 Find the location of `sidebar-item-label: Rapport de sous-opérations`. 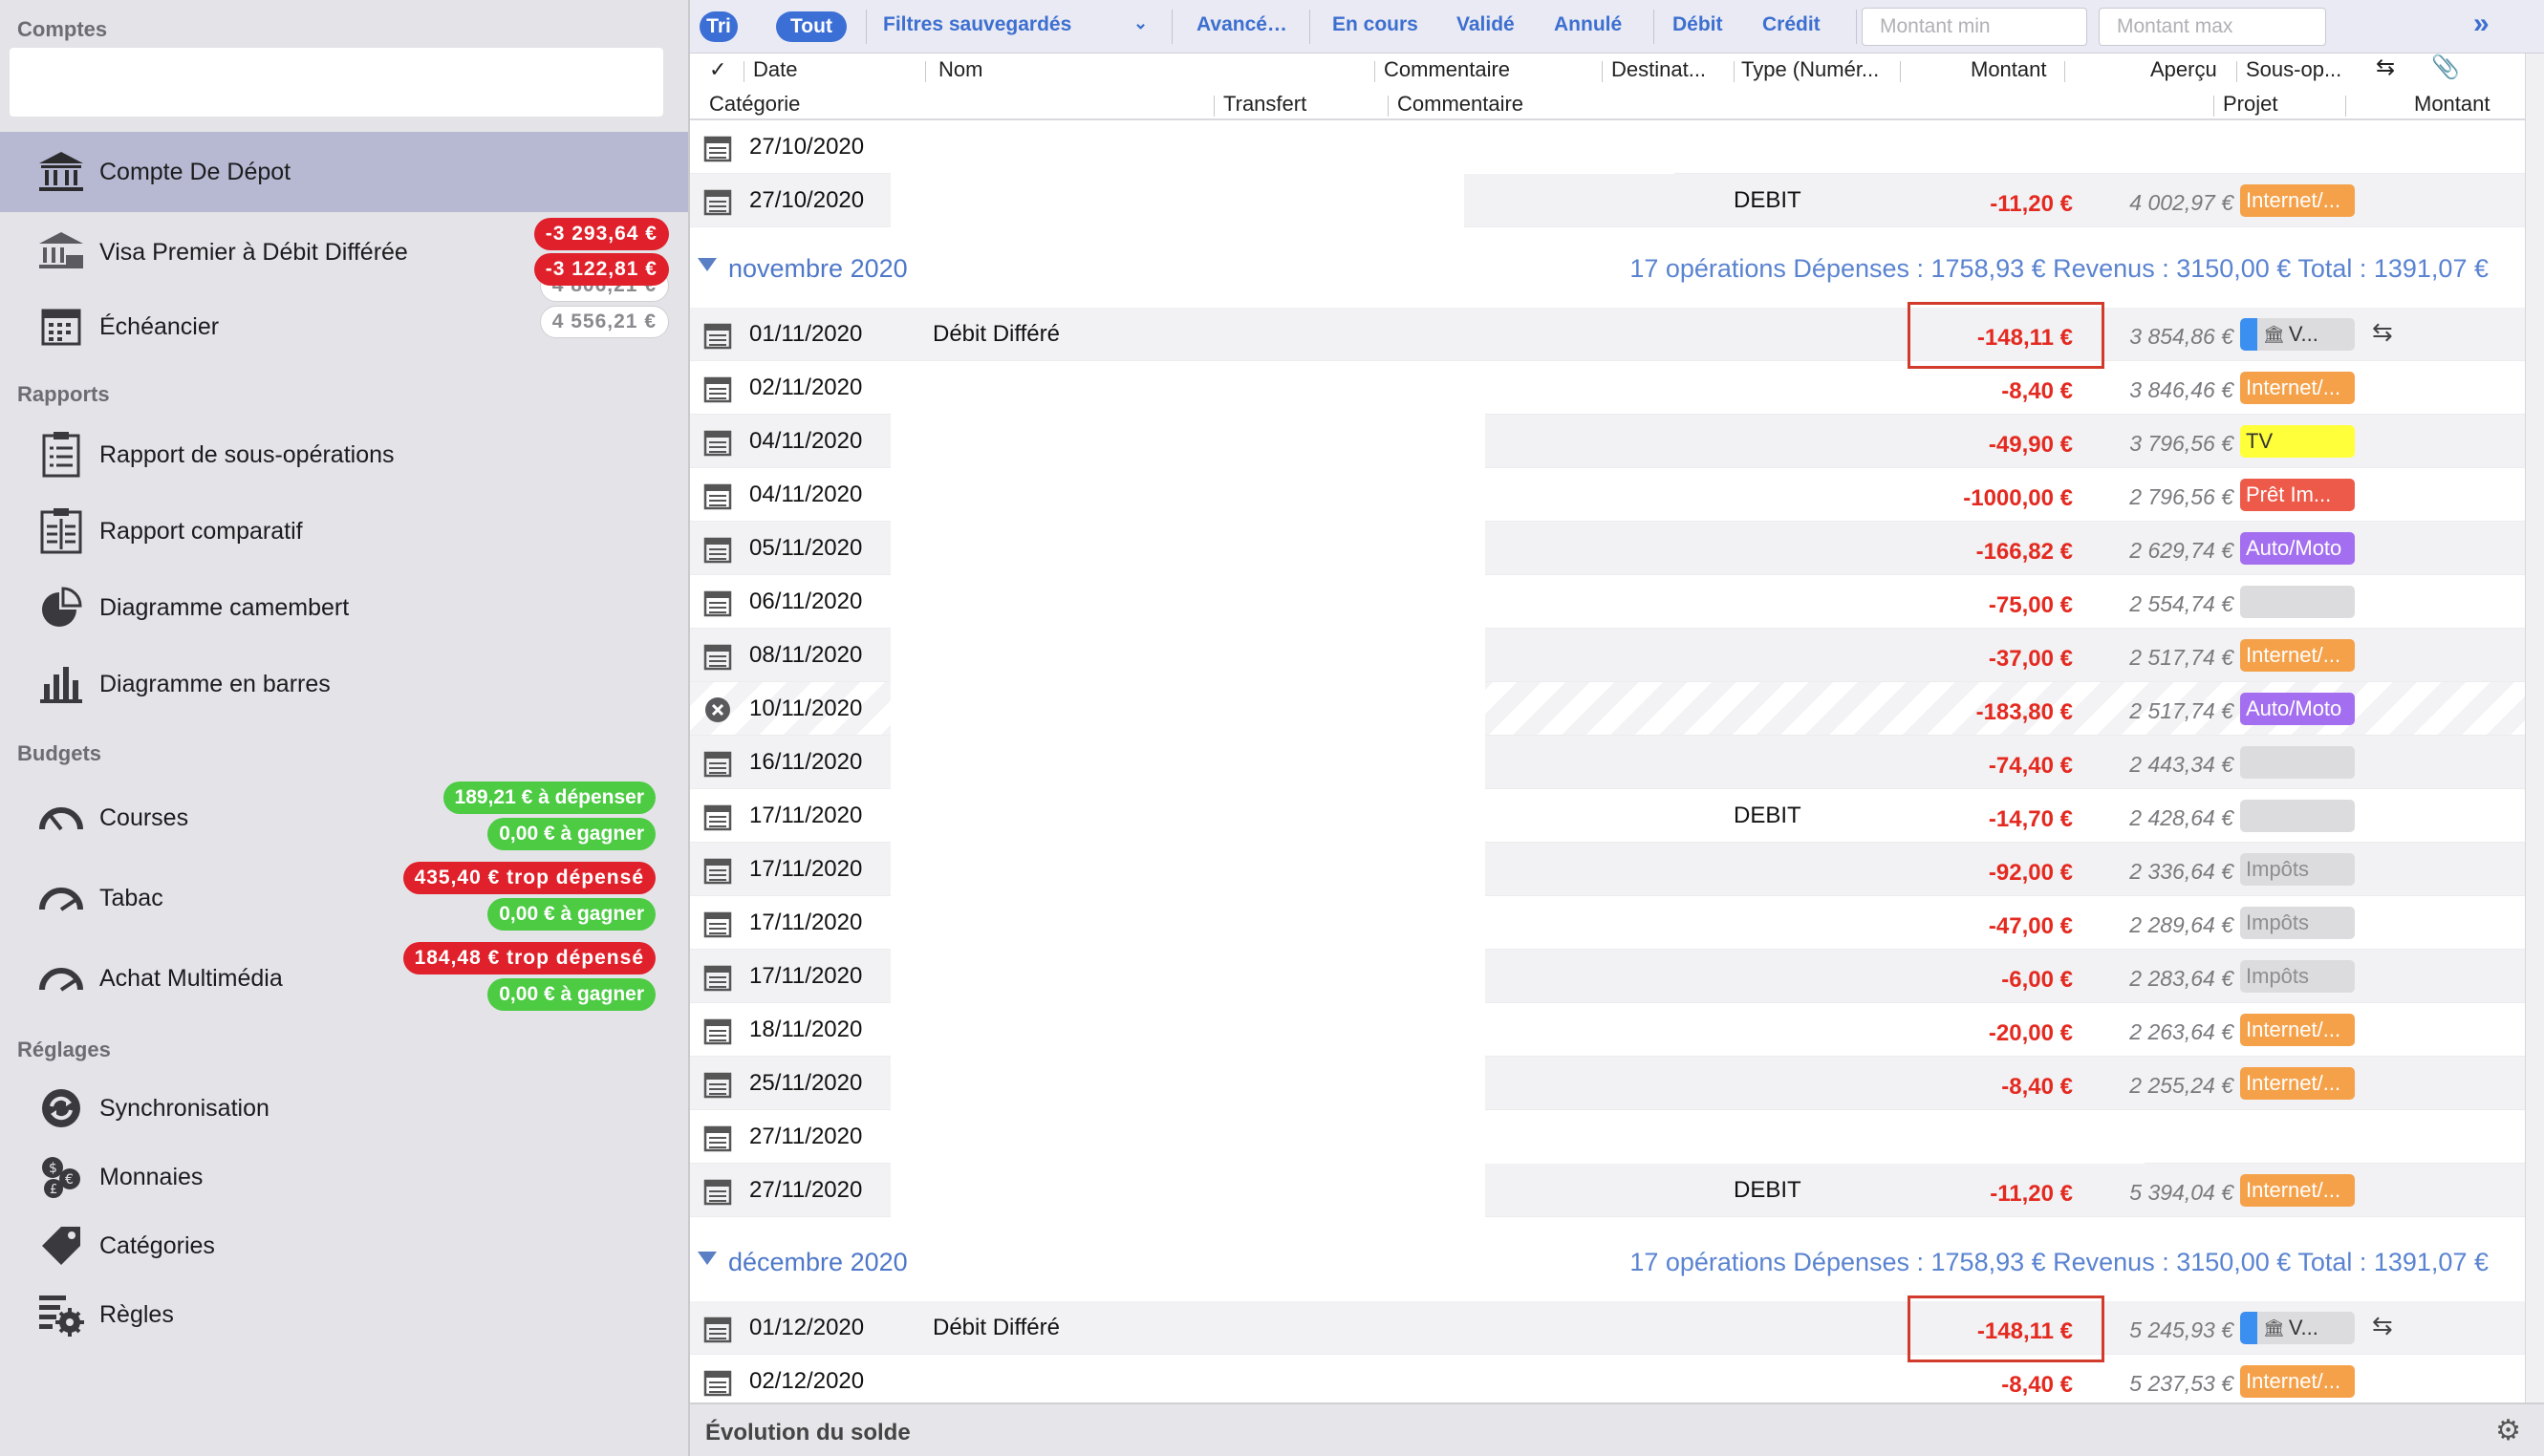

sidebar-item-label: Rapport de sous-opérations is located at coordinates (247, 454).